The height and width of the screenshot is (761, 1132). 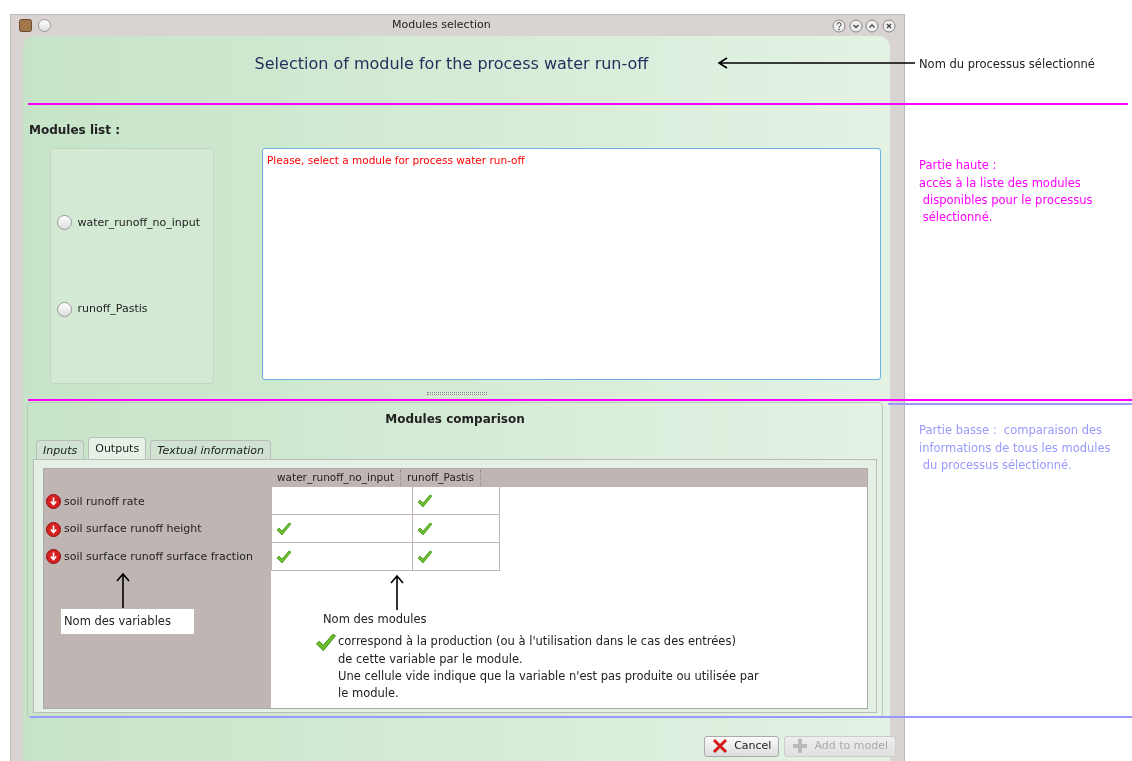 I want to click on annotation-text: Partie haute : accès à la liste des modules disponibles pour le processus sélectionné., so click(x=1006, y=191).